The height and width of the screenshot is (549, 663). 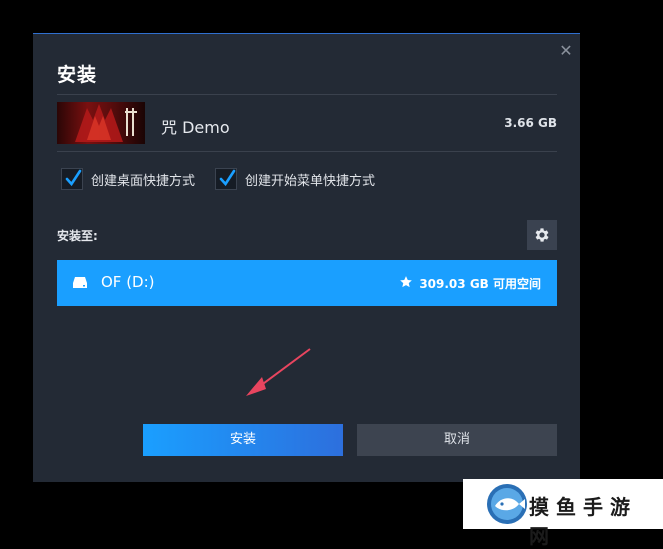 What do you see at coordinates (80, 282) in the screenshot?
I see `hard-drive-icon` at bounding box center [80, 282].